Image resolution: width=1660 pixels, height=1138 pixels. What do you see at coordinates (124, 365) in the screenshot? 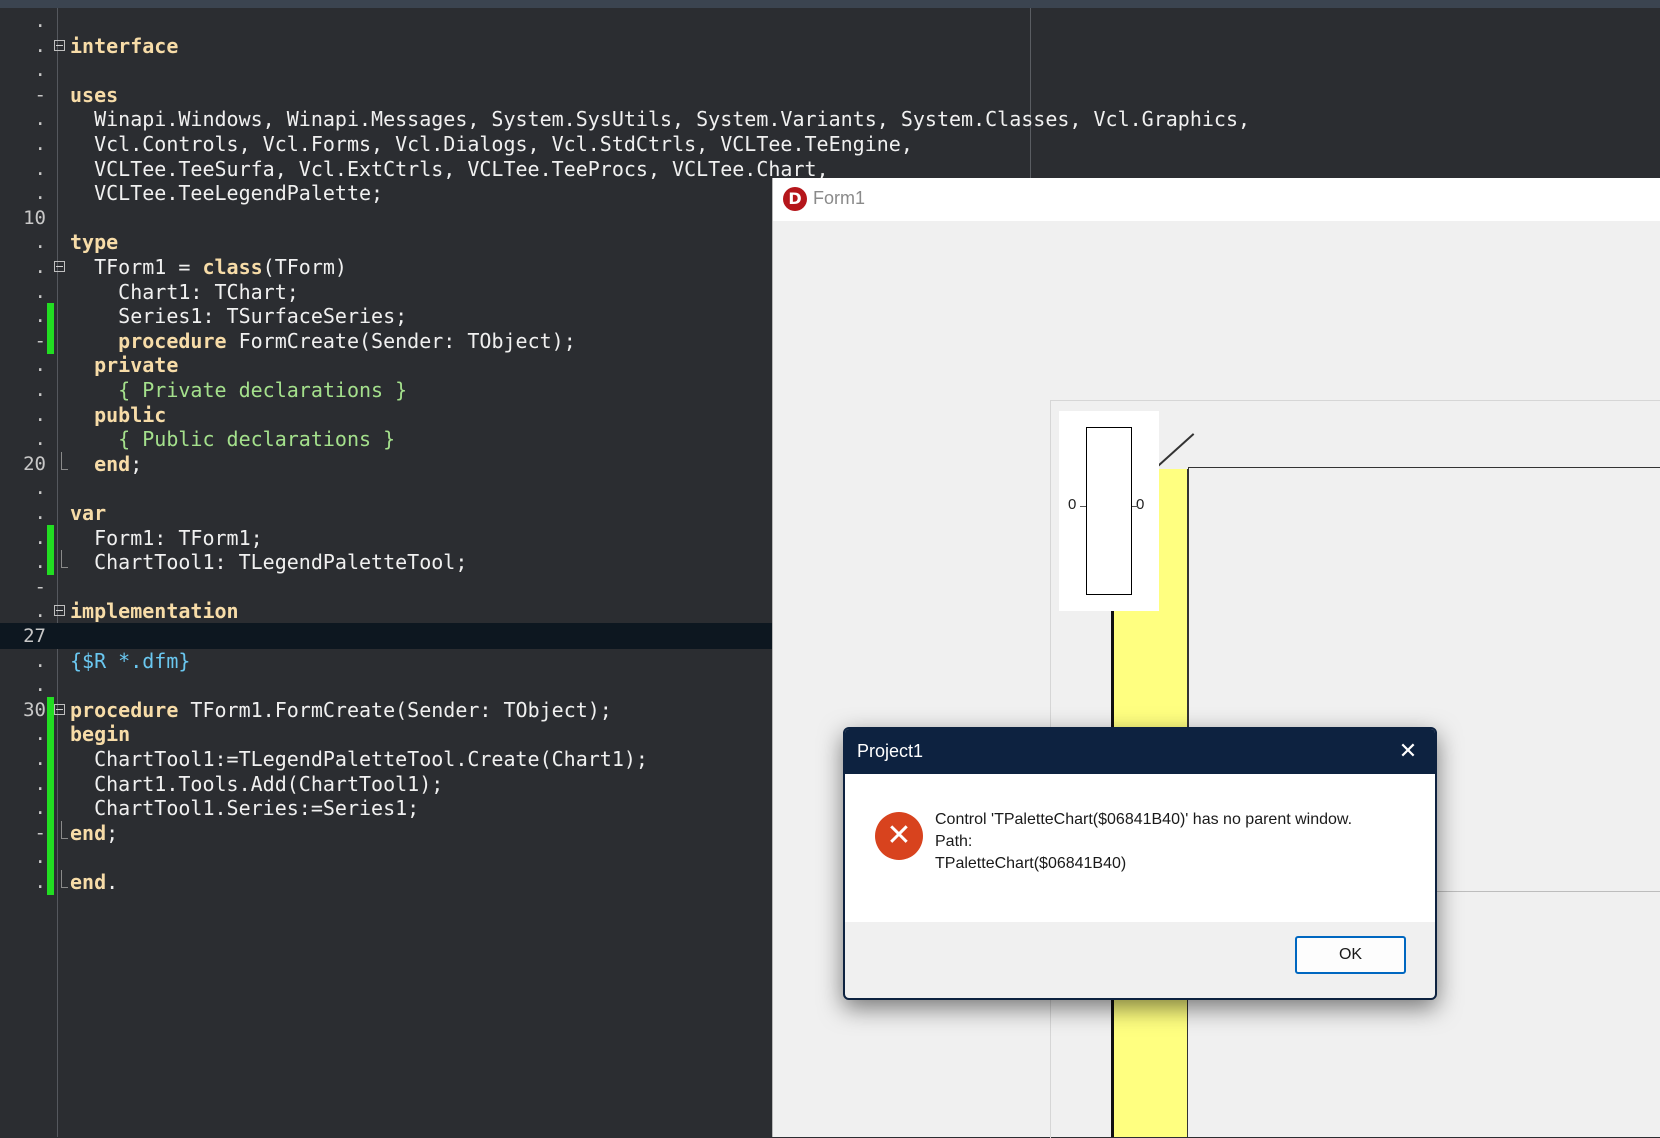
I see `code-token: private` at bounding box center [124, 365].